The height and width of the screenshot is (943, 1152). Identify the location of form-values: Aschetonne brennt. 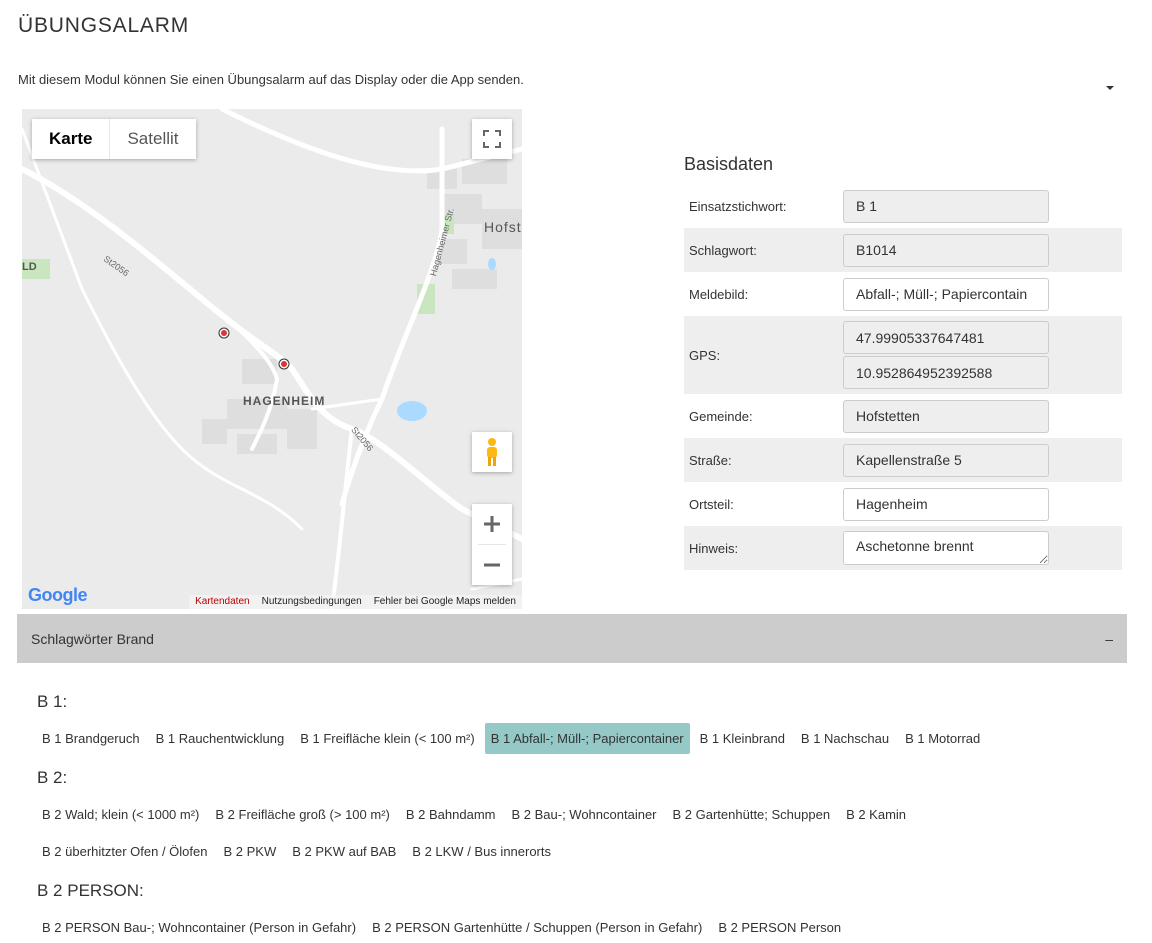
(946, 548).